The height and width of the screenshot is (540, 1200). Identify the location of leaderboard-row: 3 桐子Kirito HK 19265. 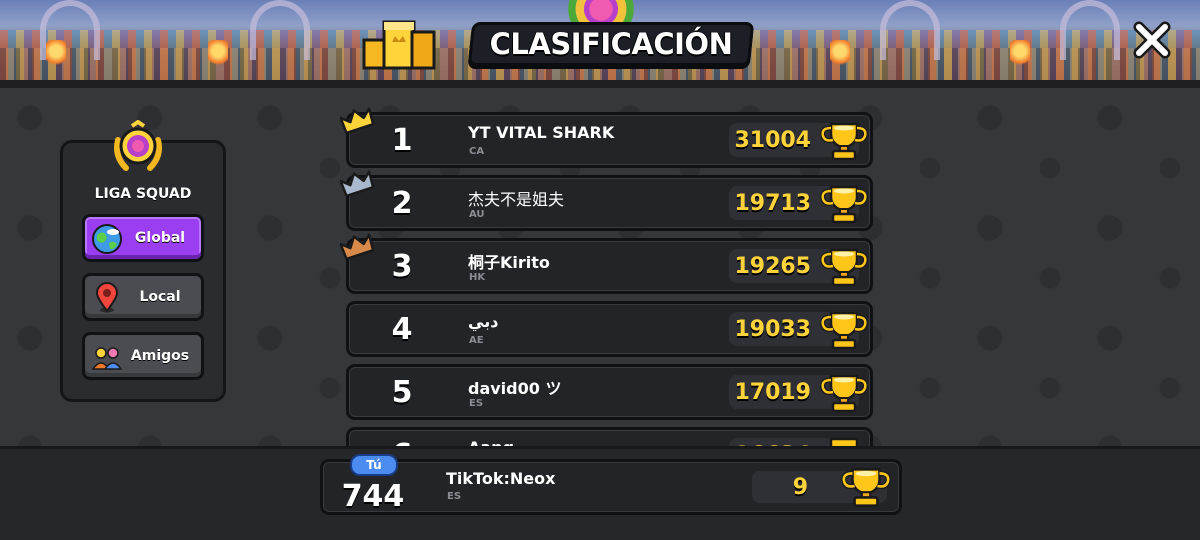
(609, 266).